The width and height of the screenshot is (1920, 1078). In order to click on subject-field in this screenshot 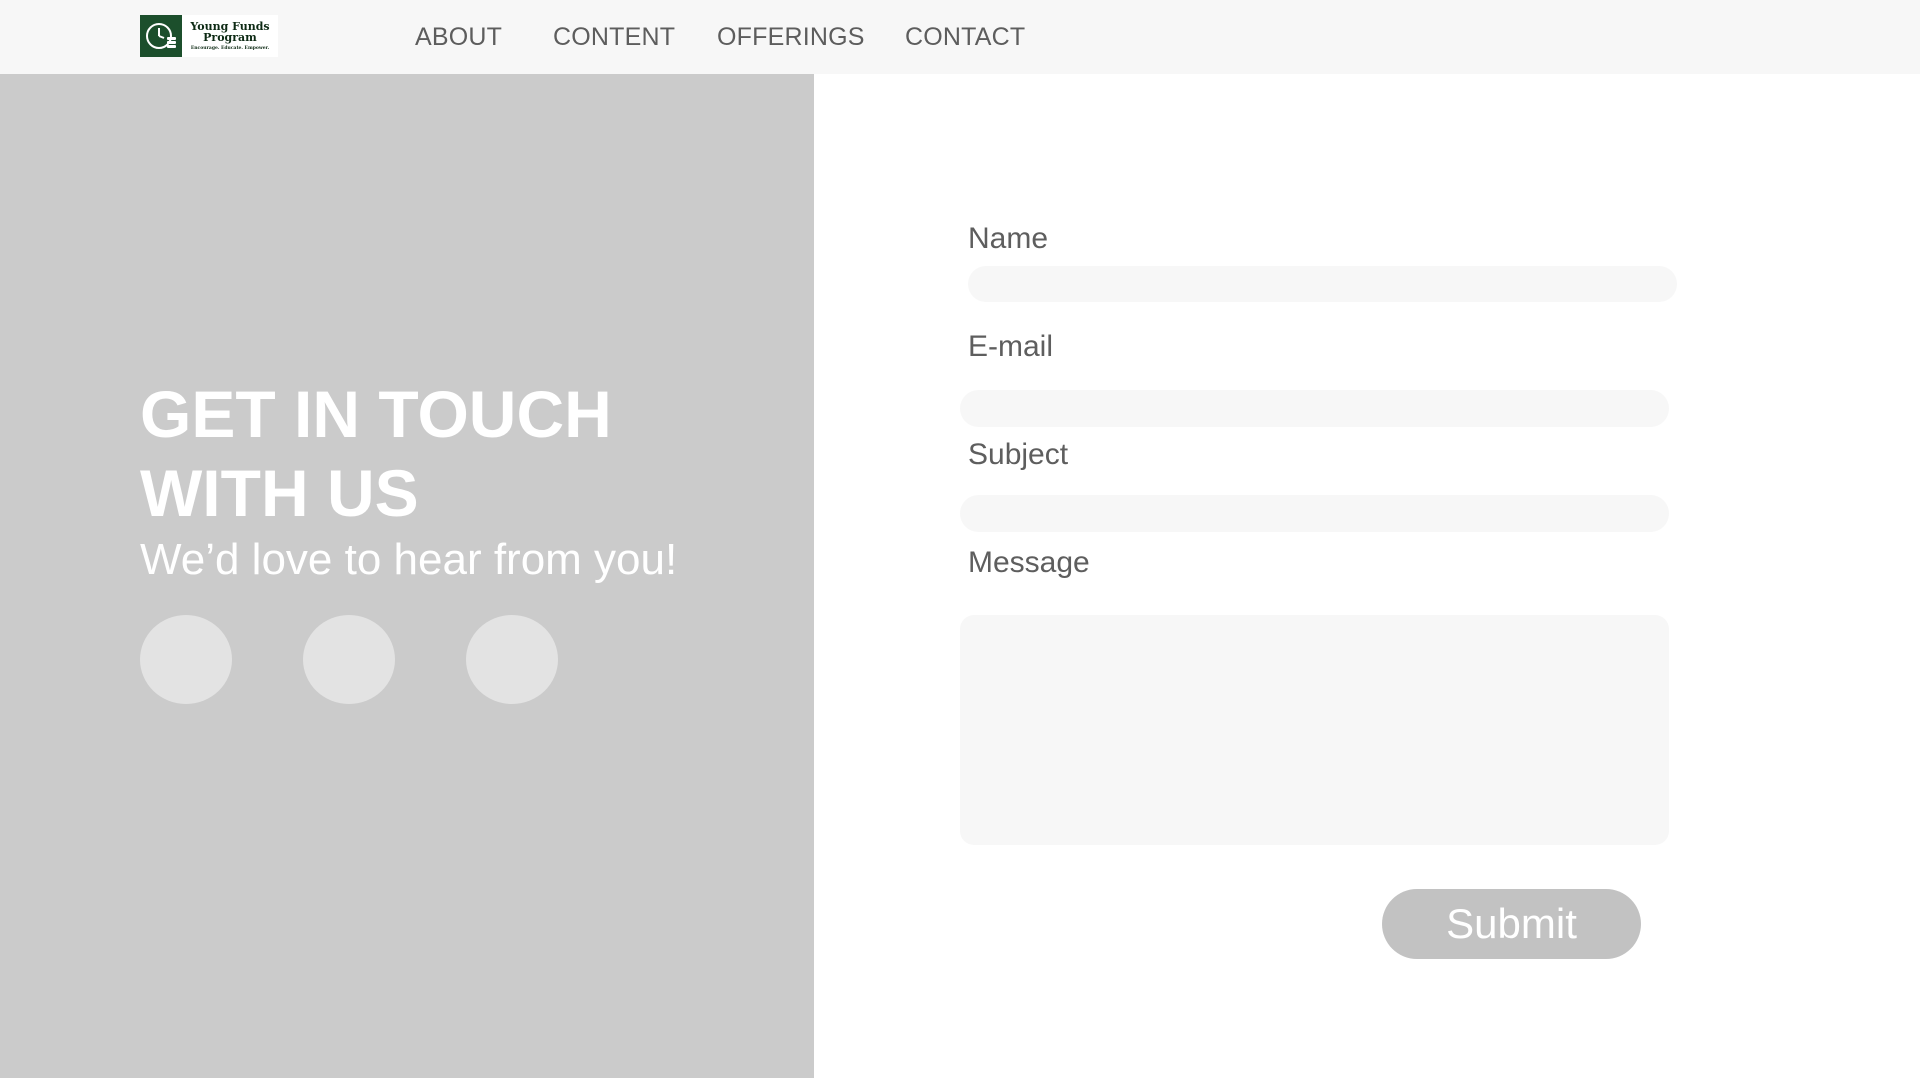, I will do `click(1314, 513)`.